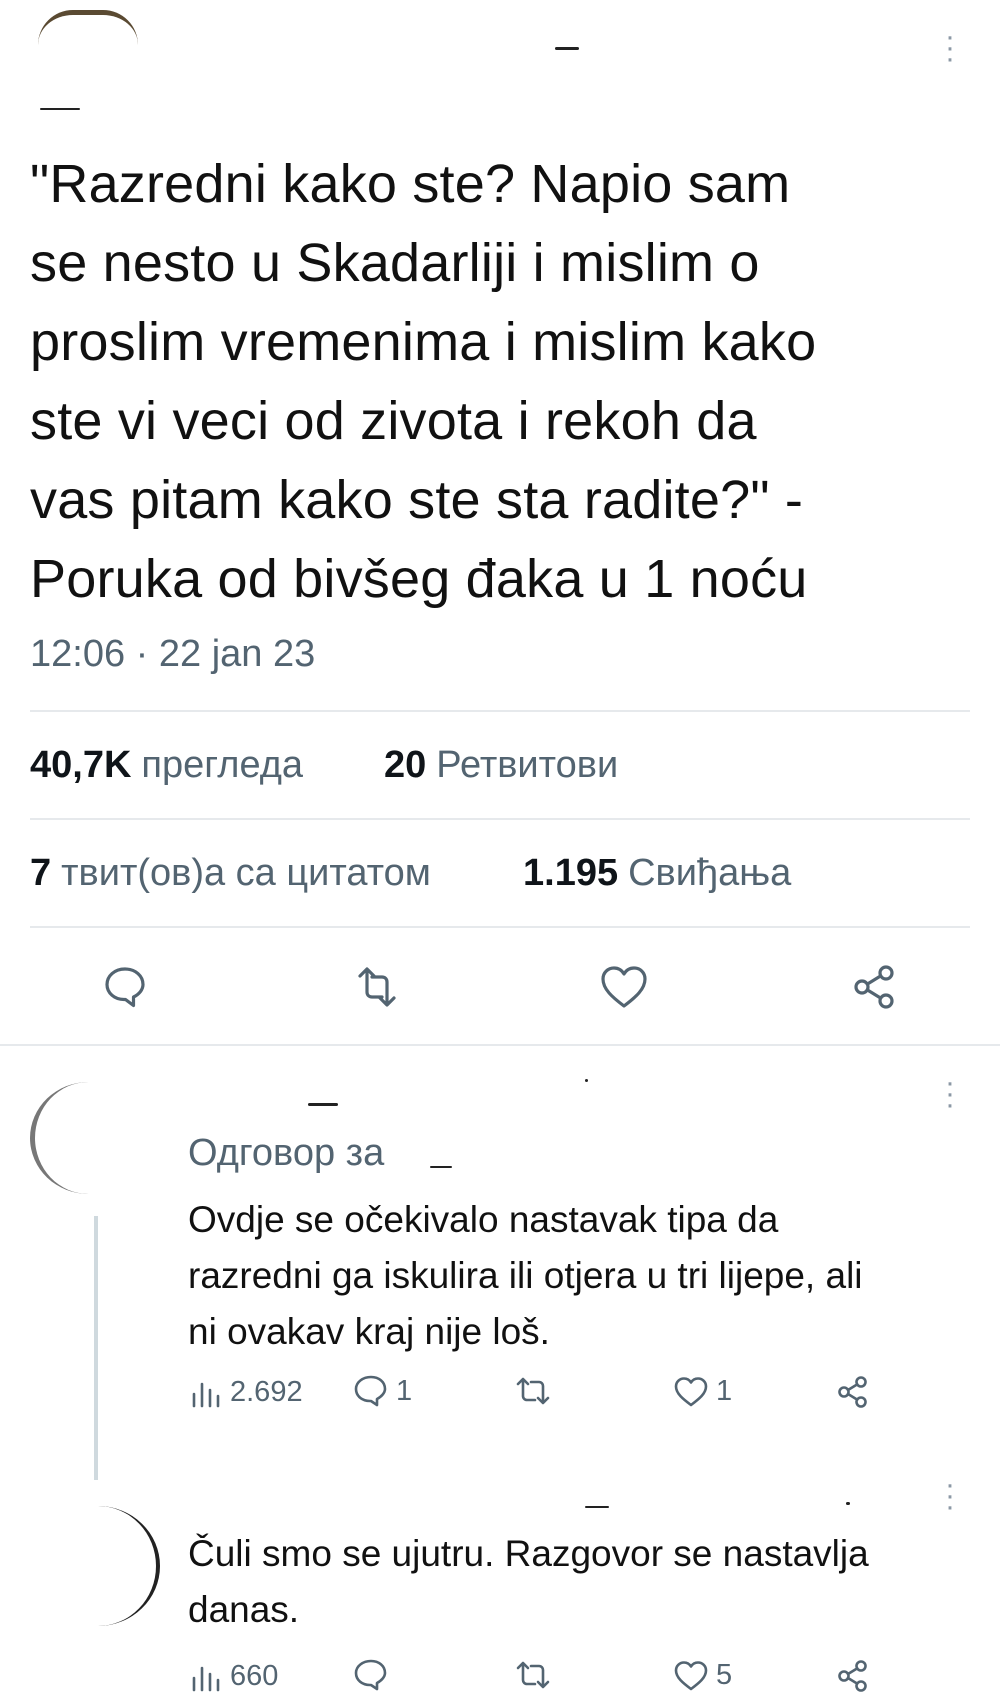 The height and width of the screenshot is (1694, 1000). I want to click on like-count: 1, so click(724, 1390).